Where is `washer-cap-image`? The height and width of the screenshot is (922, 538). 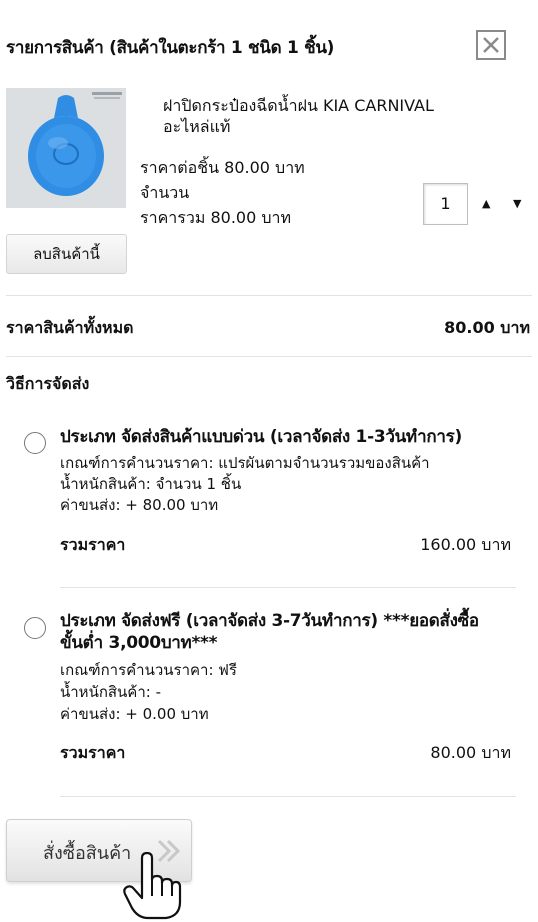
washer-cap-image is located at coordinates (66, 148).